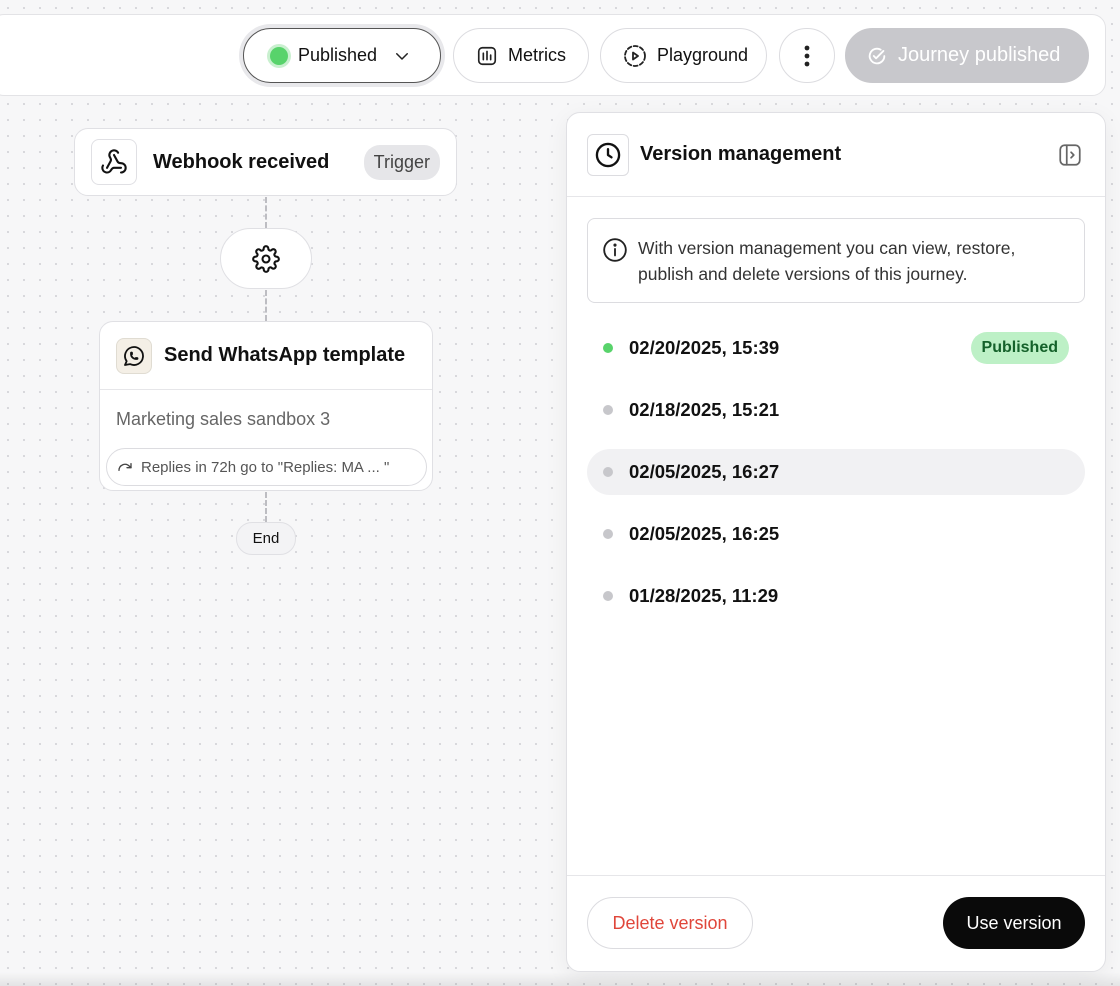 The width and height of the screenshot is (1120, 986). Describe the element at coordinates (704, 533) in the screenshot. I see `version-date: 02/05/2025, 16:25` at that location.